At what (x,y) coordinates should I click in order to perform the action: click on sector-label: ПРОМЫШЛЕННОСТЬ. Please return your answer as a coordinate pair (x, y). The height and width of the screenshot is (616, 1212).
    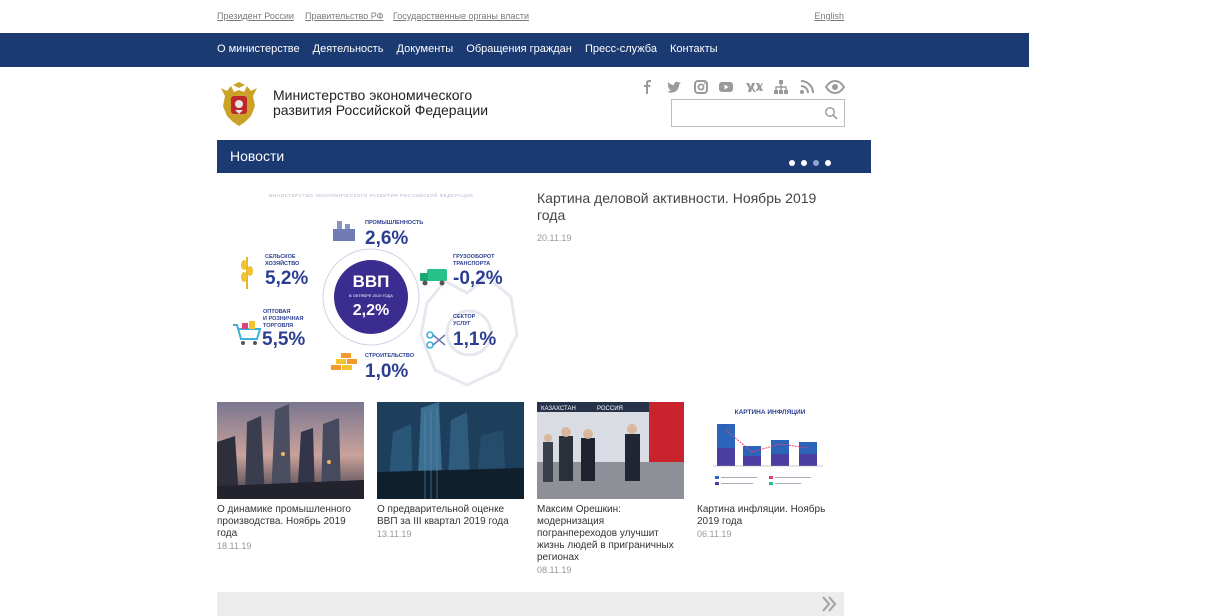
    Looking at the image, I should click on (394, 223).